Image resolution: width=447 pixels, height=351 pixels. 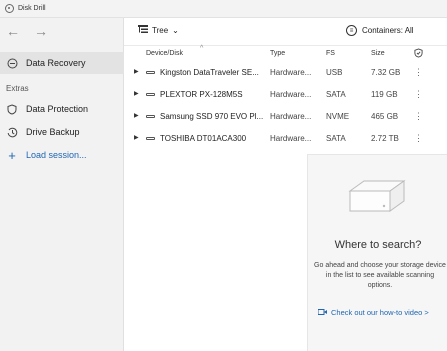 What do you see at coordinates (378, 245) in the screenshot?
I see `info-title: Where to search?` at bounding box center [378, 245].